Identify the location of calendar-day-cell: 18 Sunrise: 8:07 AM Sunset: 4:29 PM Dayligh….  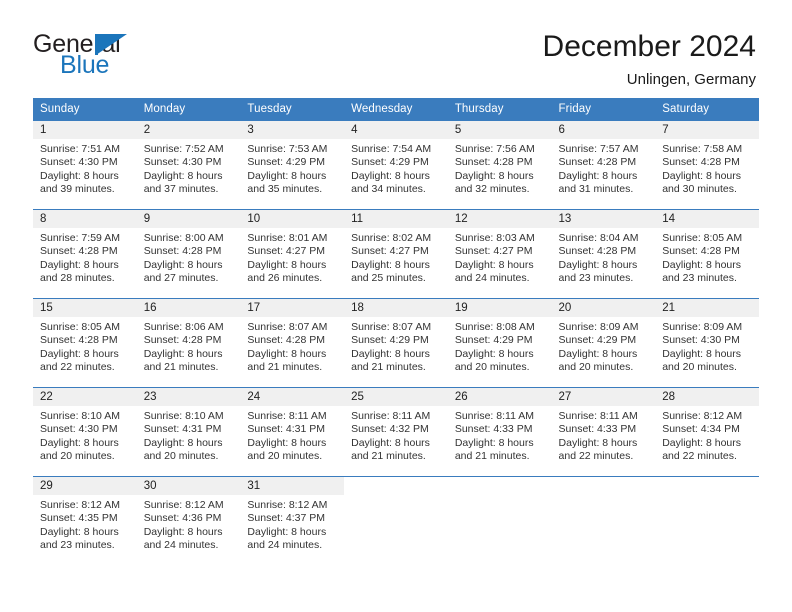
(396, 343).